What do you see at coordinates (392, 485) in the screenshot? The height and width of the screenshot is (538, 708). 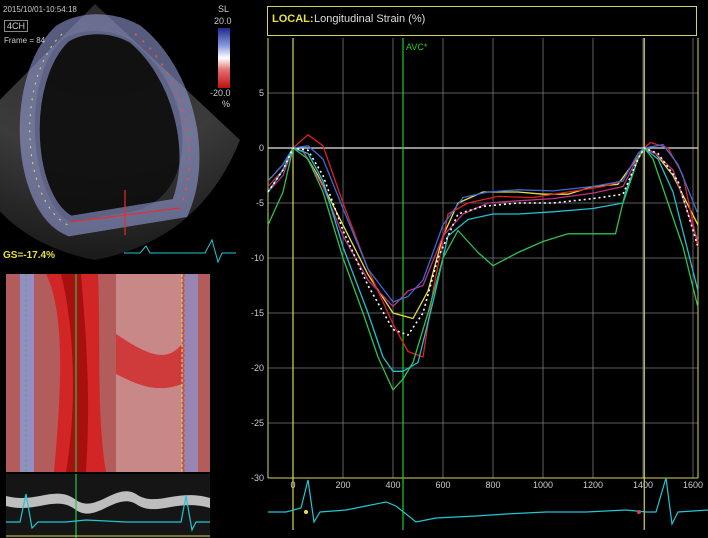 I see `x-tick-label: 400` at bounding box center [392, 485].